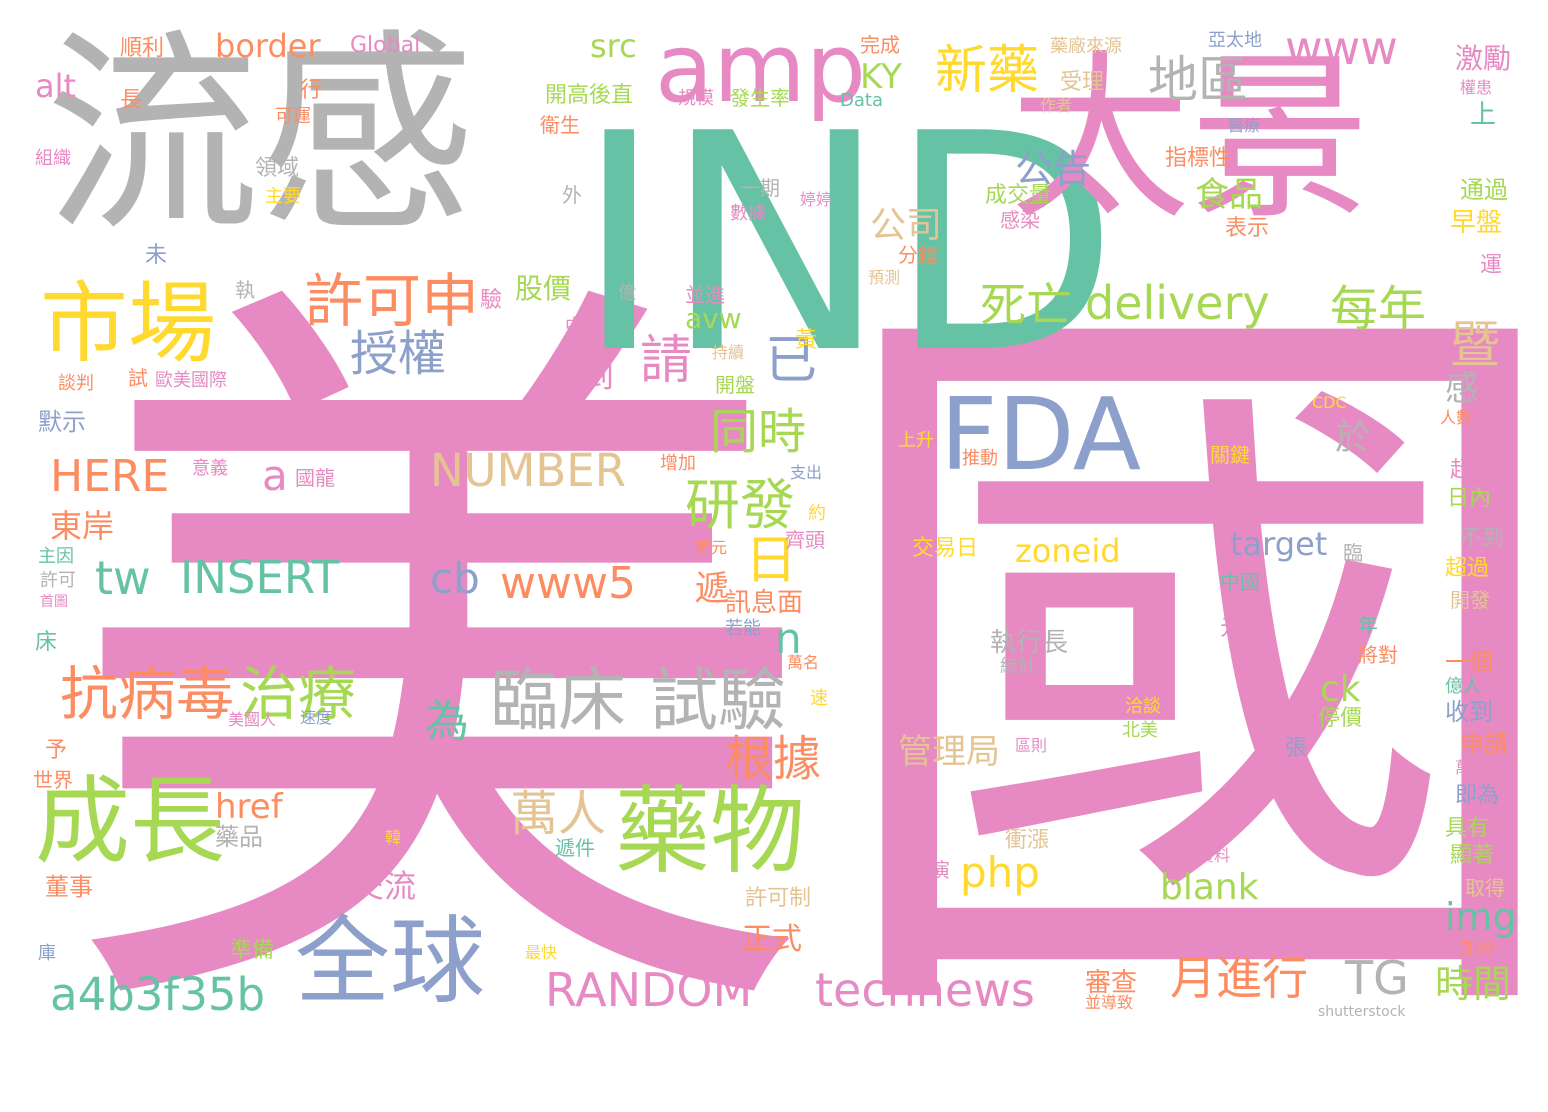  I want to click on word-border: border, so click(268, 46).